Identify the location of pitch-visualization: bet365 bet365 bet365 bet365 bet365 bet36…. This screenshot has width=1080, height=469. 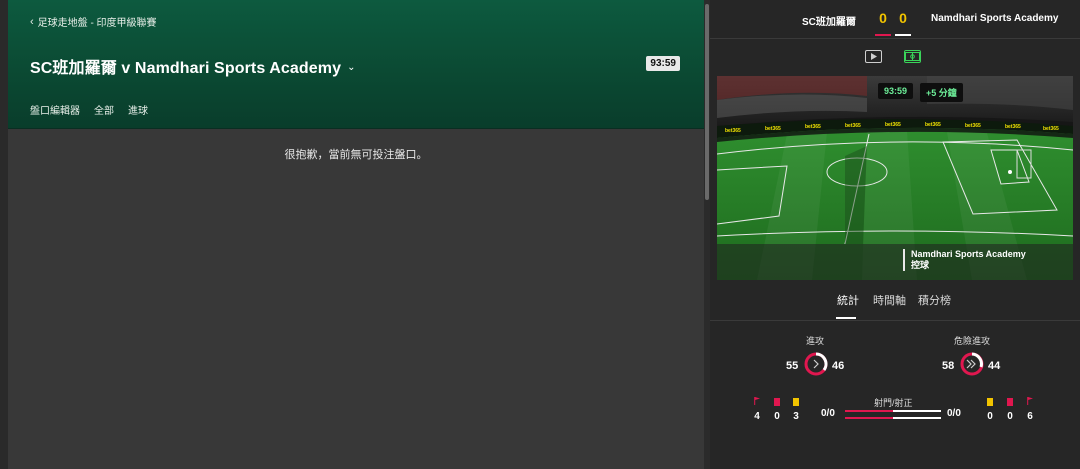
(895, 178).